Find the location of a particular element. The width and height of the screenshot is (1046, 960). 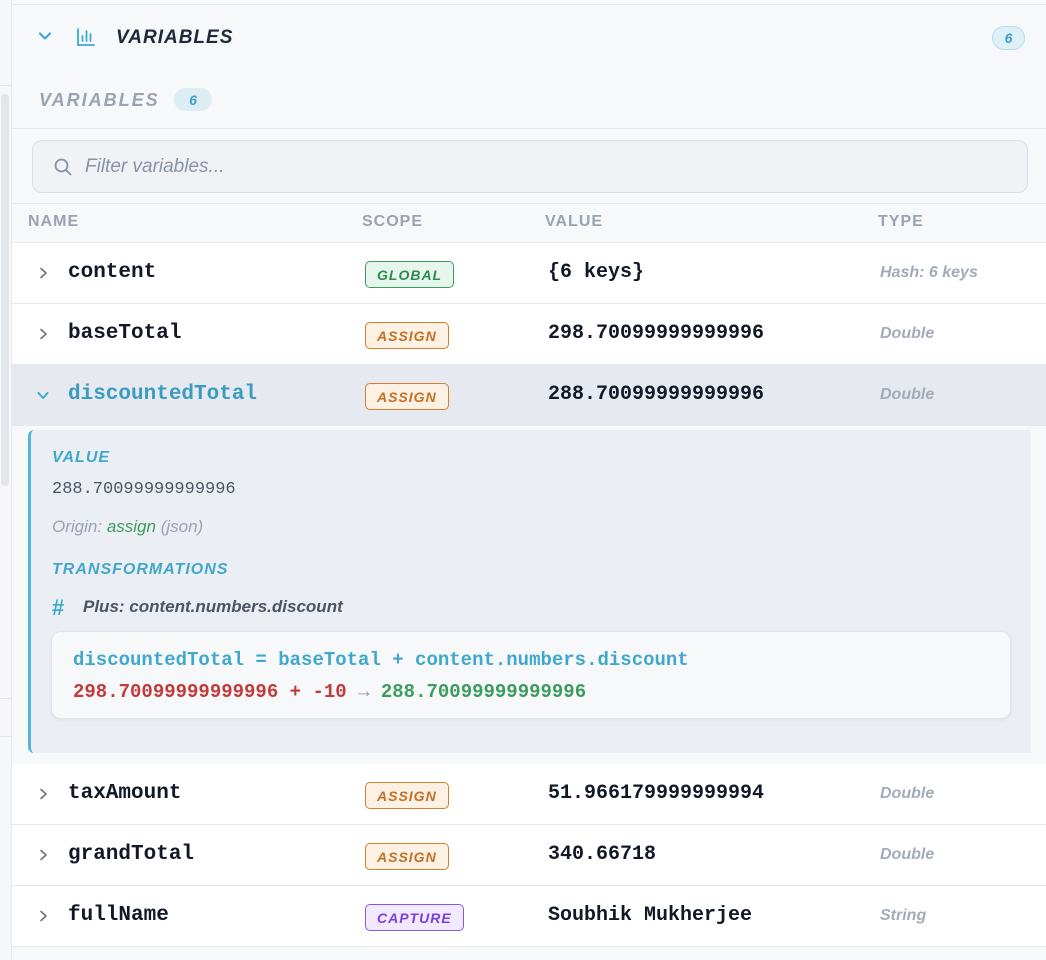

panel-header: VARIABLES 6 is located at coordinates (529, 36).